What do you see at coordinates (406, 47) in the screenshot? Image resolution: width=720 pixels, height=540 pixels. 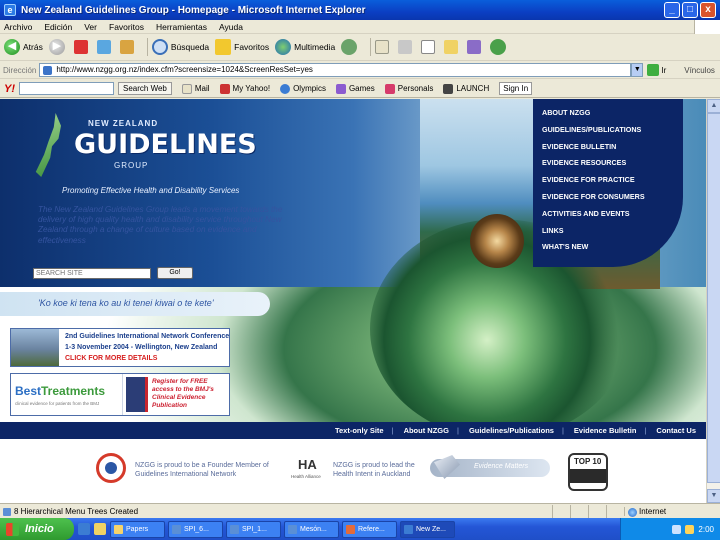 I see `print-button` at bounding box center [406, 47].